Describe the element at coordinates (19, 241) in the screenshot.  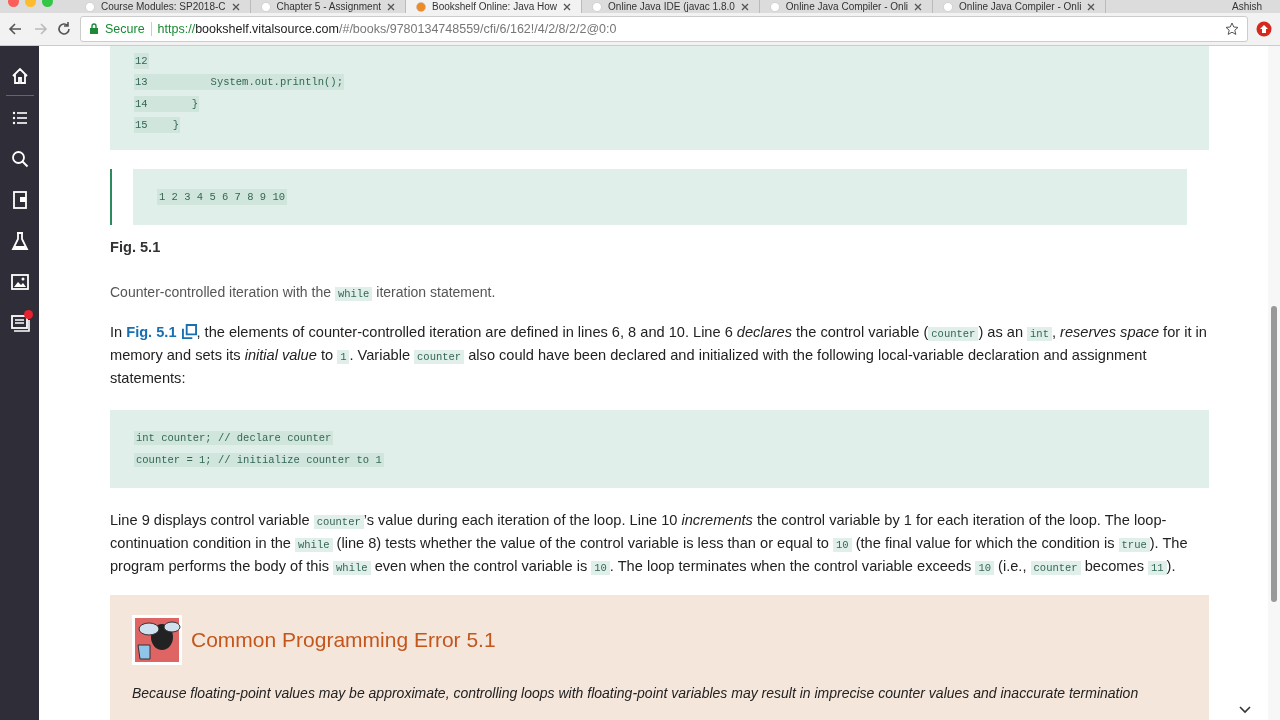
I see `flask-icon` at that location.